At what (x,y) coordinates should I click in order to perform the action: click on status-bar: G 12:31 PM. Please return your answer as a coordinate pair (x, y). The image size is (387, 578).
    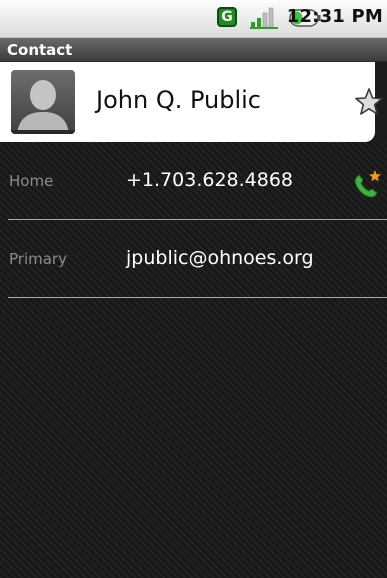
    Looking at the image, I should click on (193, 19).